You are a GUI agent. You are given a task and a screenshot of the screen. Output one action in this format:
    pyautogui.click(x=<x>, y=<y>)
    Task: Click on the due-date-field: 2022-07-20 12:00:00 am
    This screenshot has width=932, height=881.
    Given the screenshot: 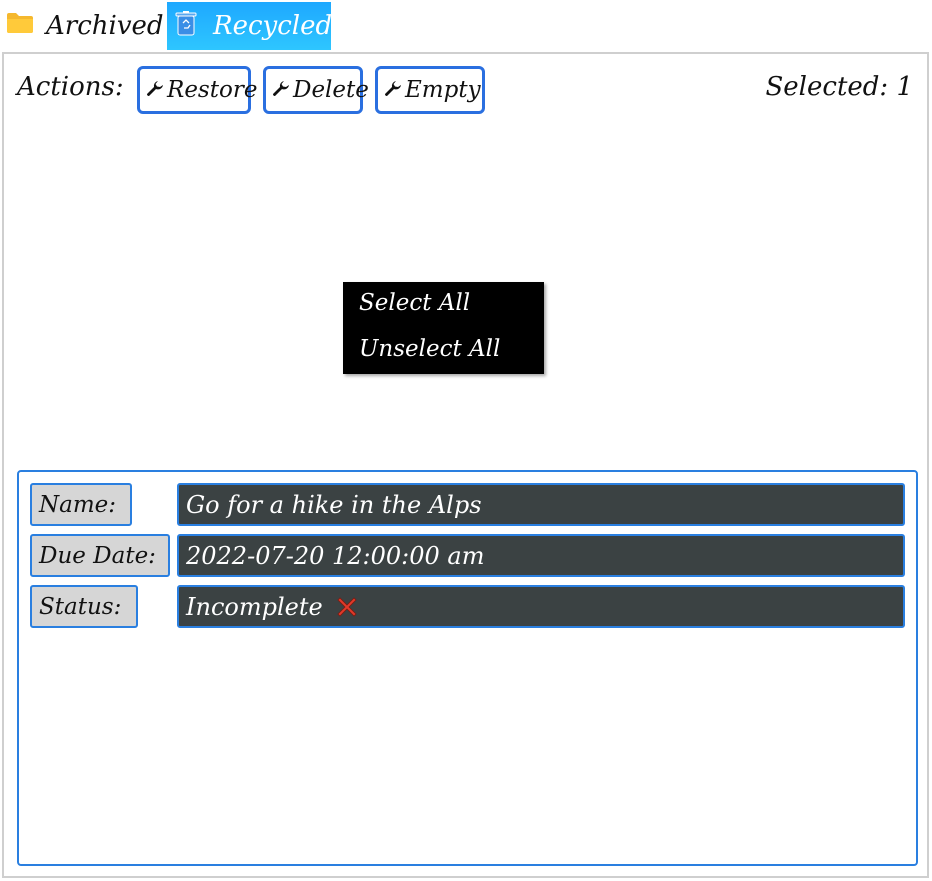 What is the action you would take?
    pyautogui.click(x=541, y=555)
    